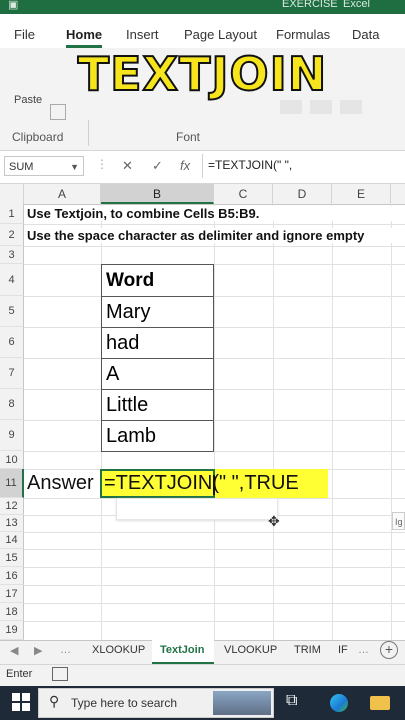  I want to click on column-header-c: C, so click(243, 194).